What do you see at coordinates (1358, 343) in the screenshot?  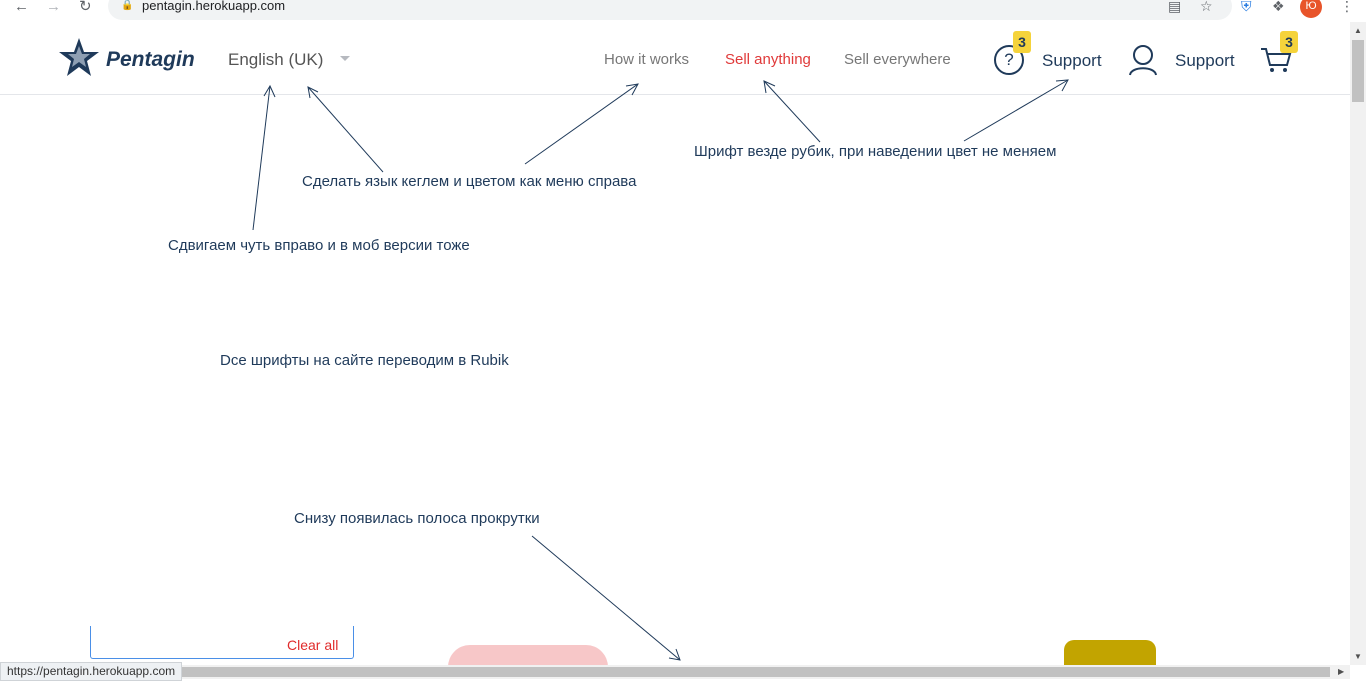 I see `vertical-scrollbar` at bounding box center [1358, 343].